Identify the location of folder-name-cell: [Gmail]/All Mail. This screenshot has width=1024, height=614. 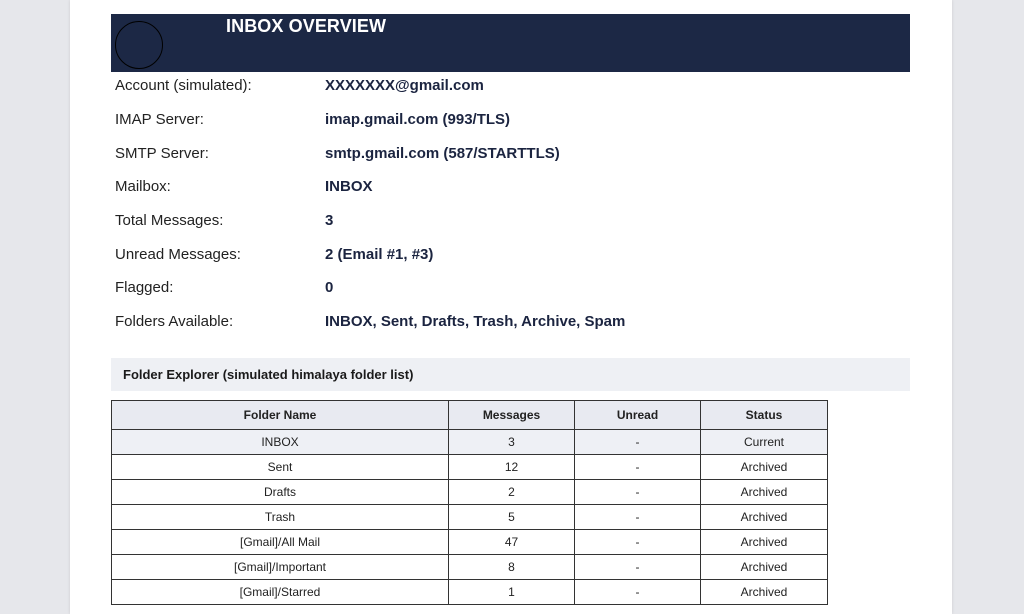
(280, 542).